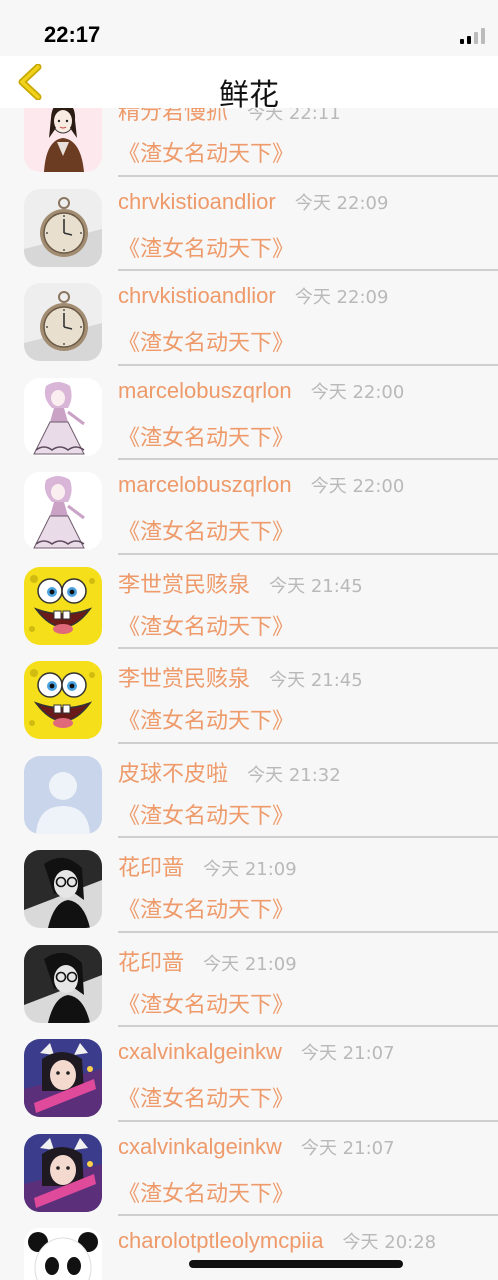 This screenshot has height=1280, width=498. I want to click on list-item: charolotptleolymcpiia 今天 20:28, so click(249, 1248).